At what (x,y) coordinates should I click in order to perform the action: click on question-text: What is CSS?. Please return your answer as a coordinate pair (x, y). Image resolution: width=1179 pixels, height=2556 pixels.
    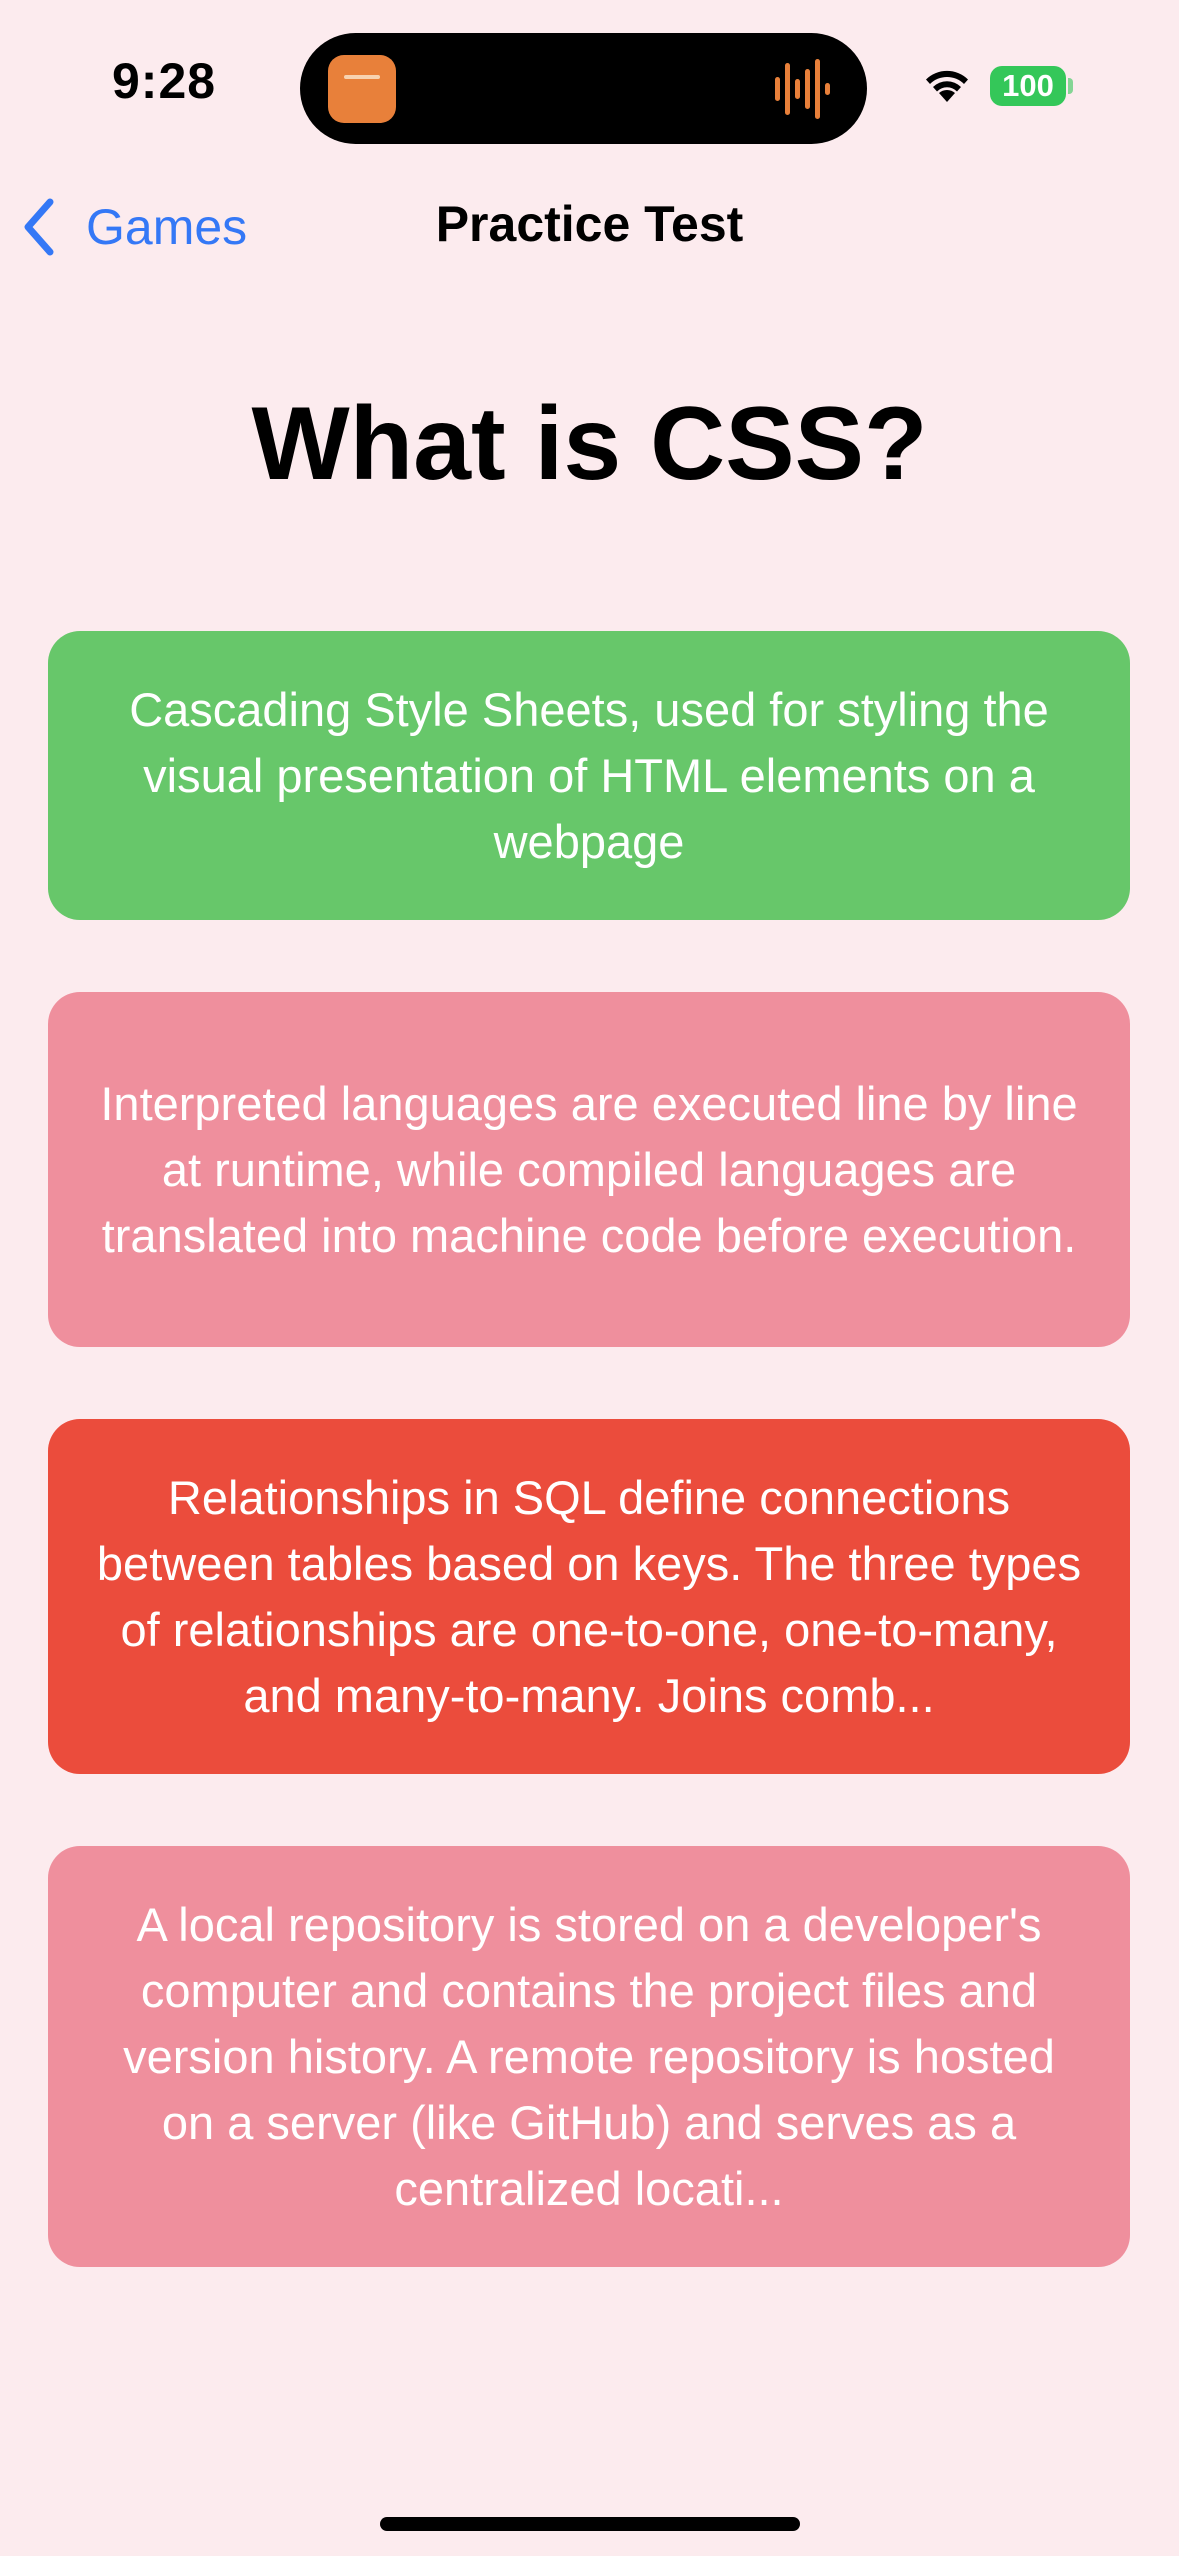
    Looking at the image, I should click on (589, 444).